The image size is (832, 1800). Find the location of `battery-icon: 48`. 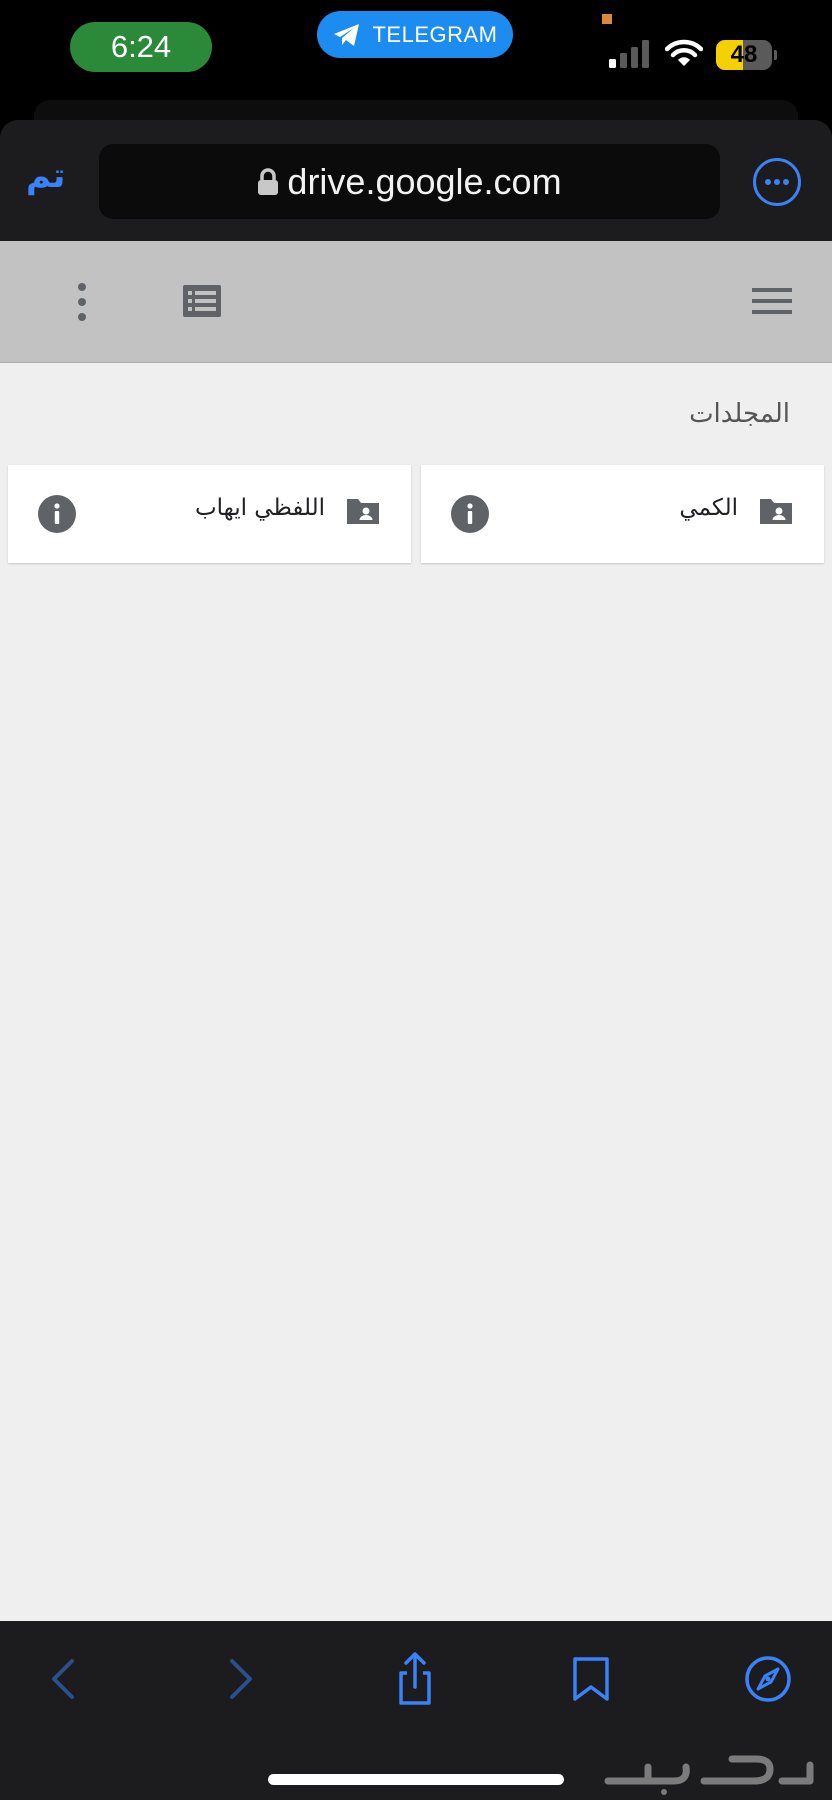

battery-icon: 48 is located at coordinates (744, 55).